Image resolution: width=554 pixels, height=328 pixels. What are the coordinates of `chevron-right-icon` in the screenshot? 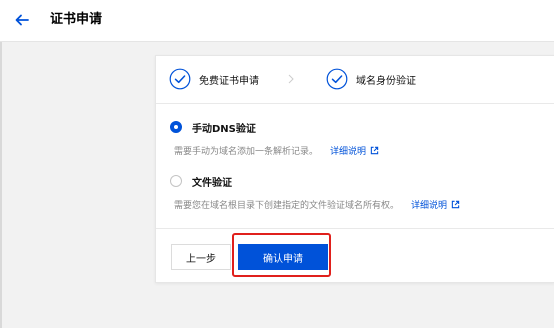 It's located at (291, 79).